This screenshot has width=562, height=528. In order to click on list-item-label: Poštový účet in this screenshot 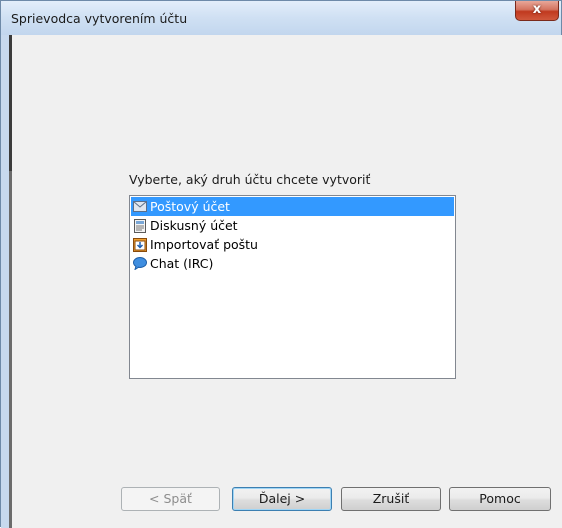, I will do `click(190, 206)`.